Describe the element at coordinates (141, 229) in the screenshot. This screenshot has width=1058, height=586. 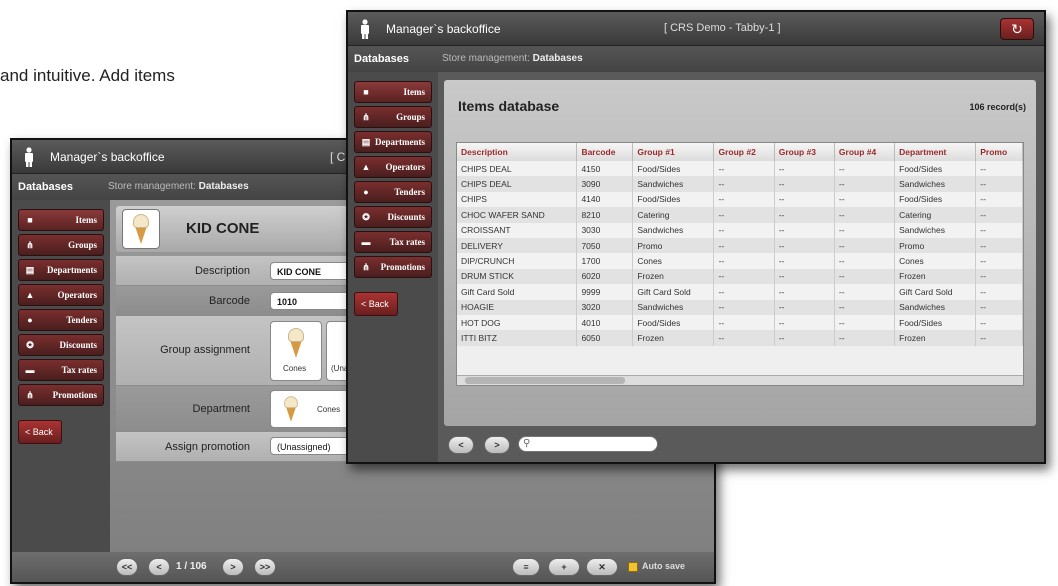
I see `item-thumbnail` at that location.